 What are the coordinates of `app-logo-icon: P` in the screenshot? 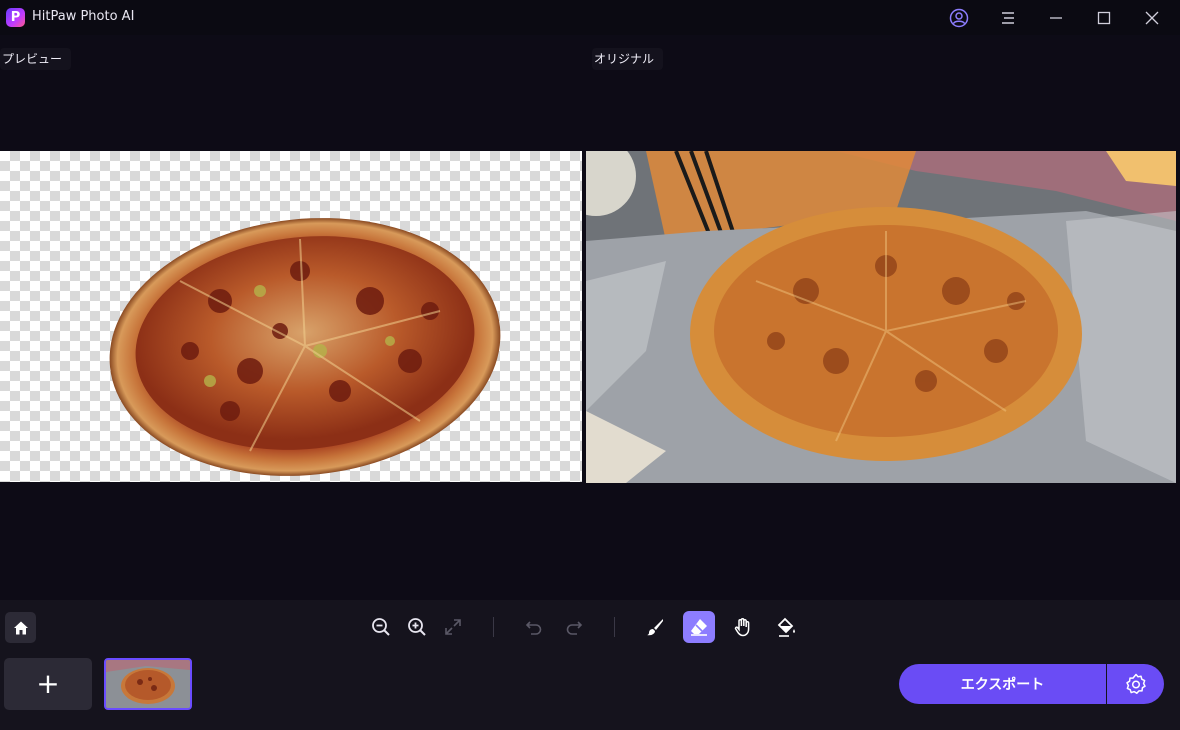 It's located at (15, 17).